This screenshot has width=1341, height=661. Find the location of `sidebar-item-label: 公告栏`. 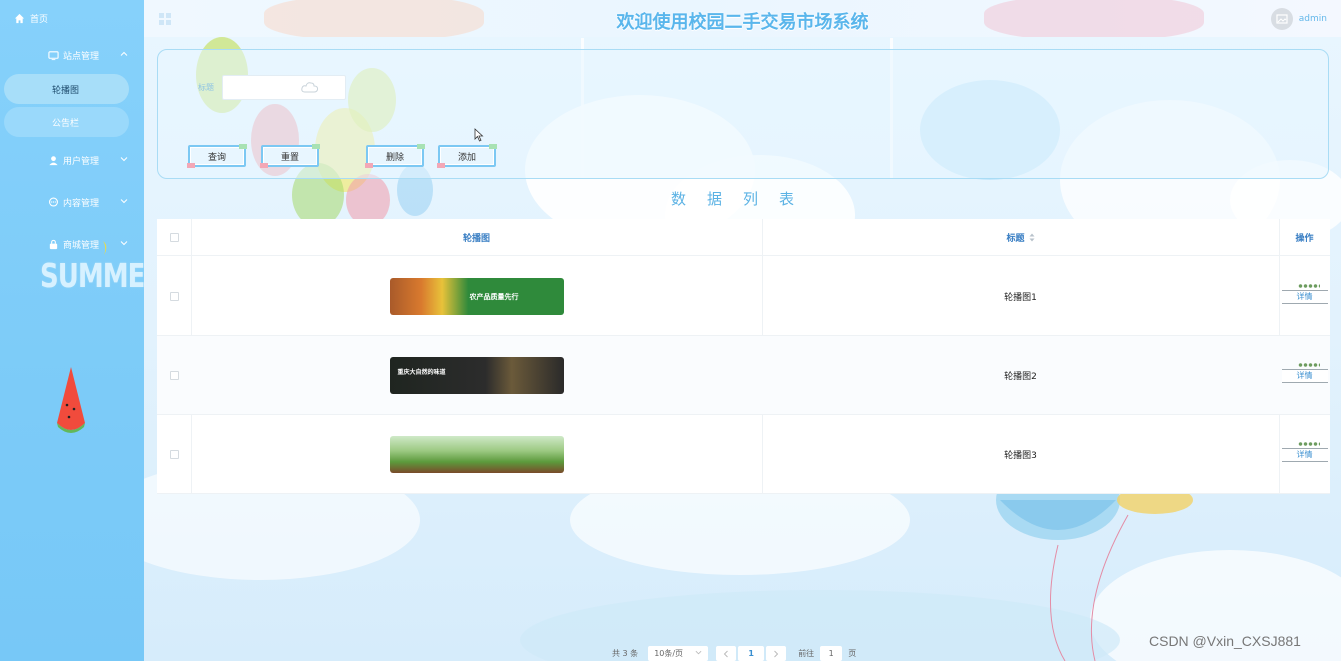

sidebar-item-label: 公告栏 is located at coordinates (66, 123).